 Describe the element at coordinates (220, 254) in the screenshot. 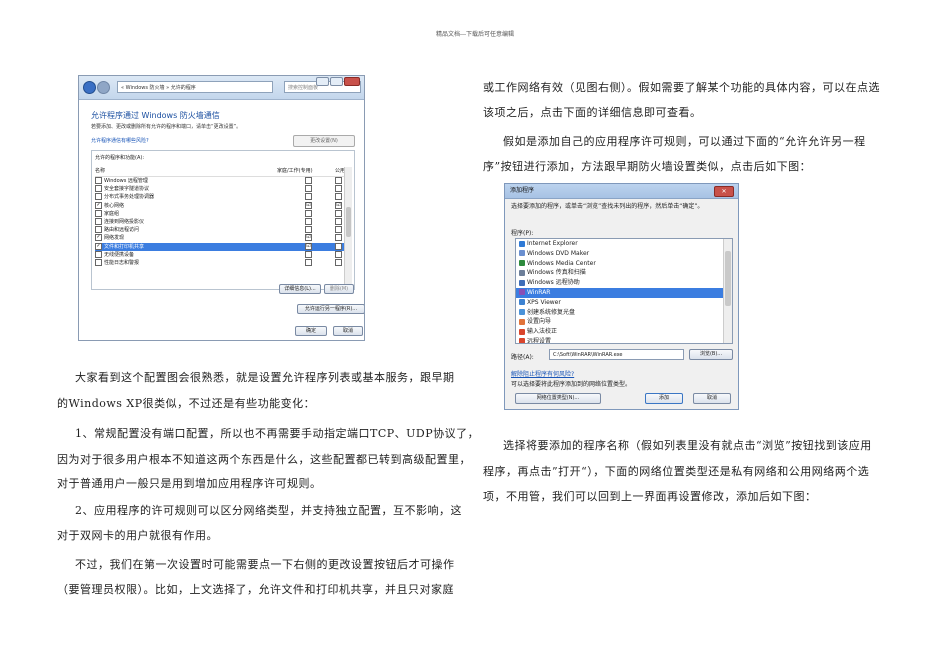

I see `list-item: 无线便携设备` at that location.